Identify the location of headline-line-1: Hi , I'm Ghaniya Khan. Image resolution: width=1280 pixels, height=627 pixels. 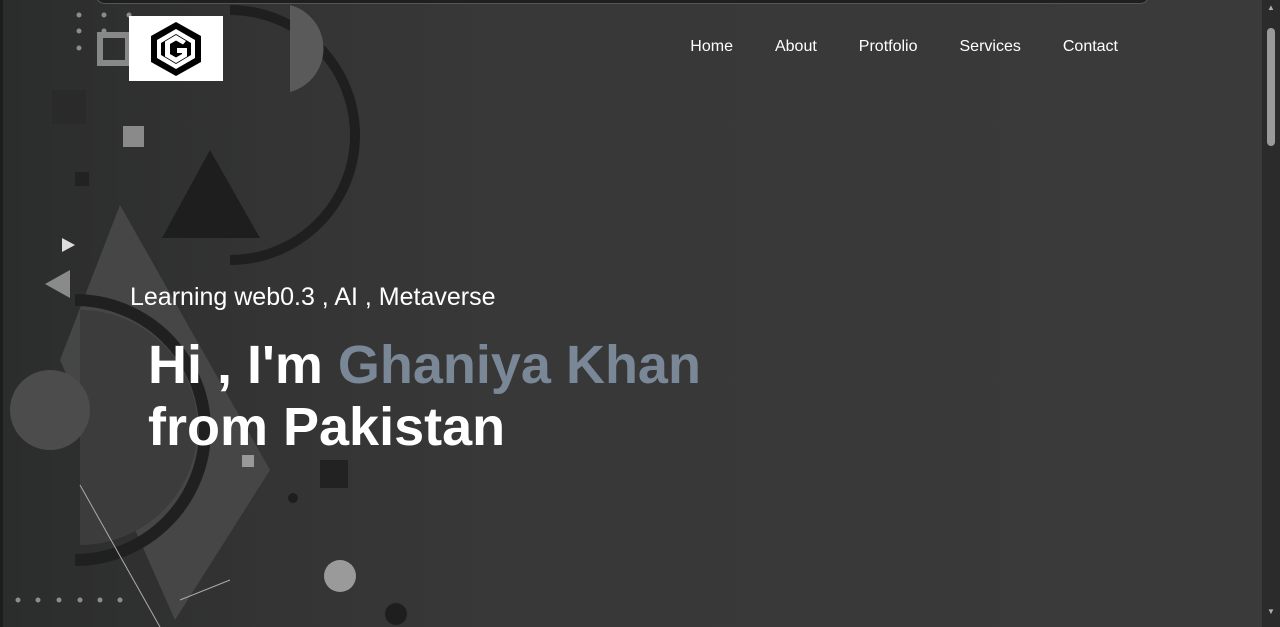
(424, 365).